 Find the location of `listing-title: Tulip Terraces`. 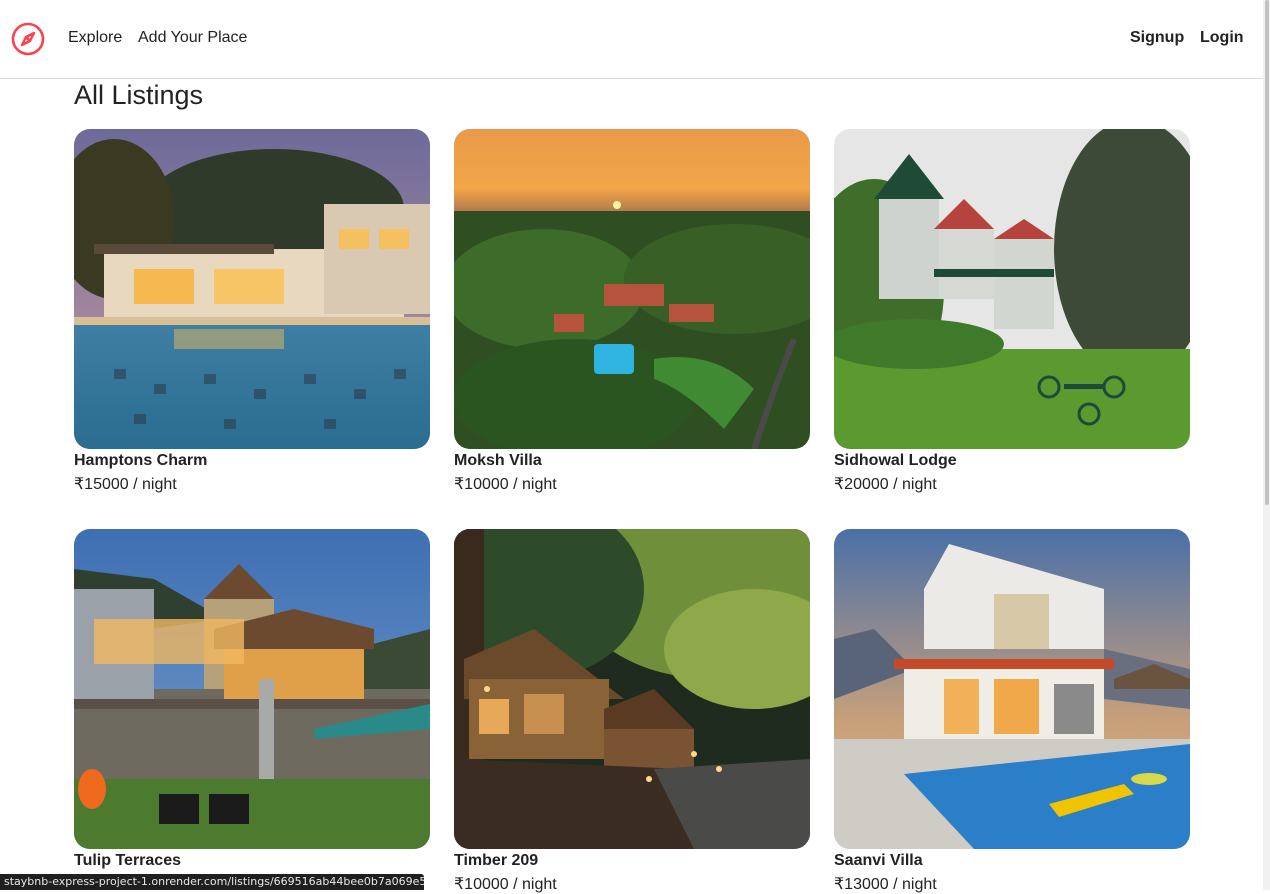

listing-title: Tulip Terraces is located at coordinates (127, 860).